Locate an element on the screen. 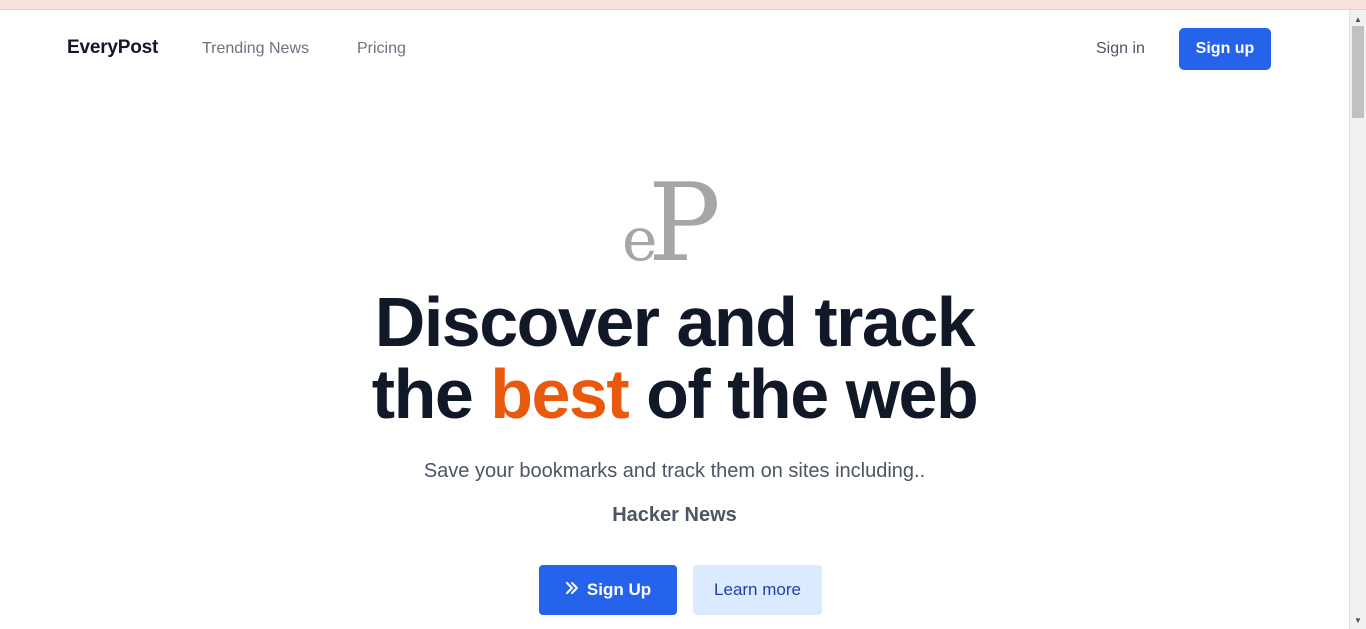  brand-logo: EveryPost is located at coordinates (112, 48).